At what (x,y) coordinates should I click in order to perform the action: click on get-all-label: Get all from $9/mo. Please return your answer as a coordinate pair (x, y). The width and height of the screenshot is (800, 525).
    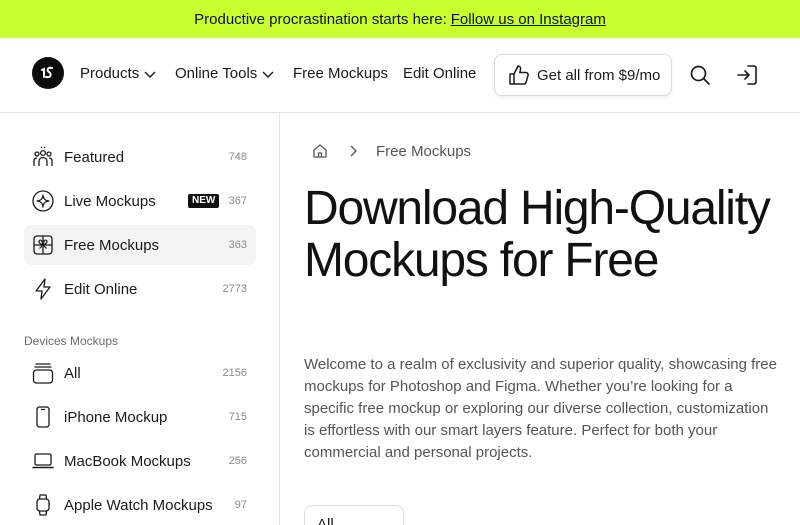
    Looking at the image, I should click on (599, 75).